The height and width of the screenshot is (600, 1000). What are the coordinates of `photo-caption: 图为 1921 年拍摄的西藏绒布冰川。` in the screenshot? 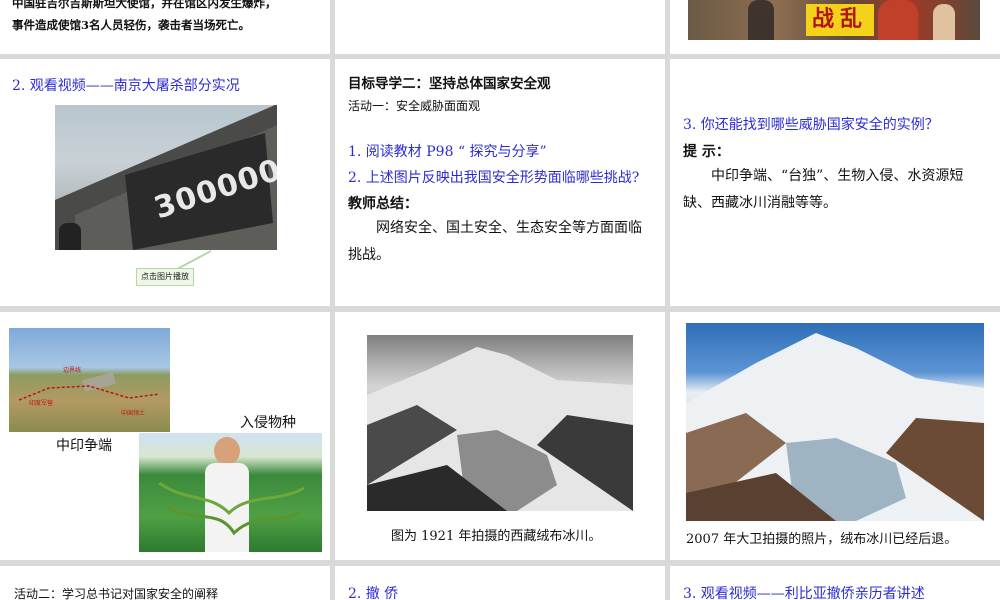 It's located at (496, 536).